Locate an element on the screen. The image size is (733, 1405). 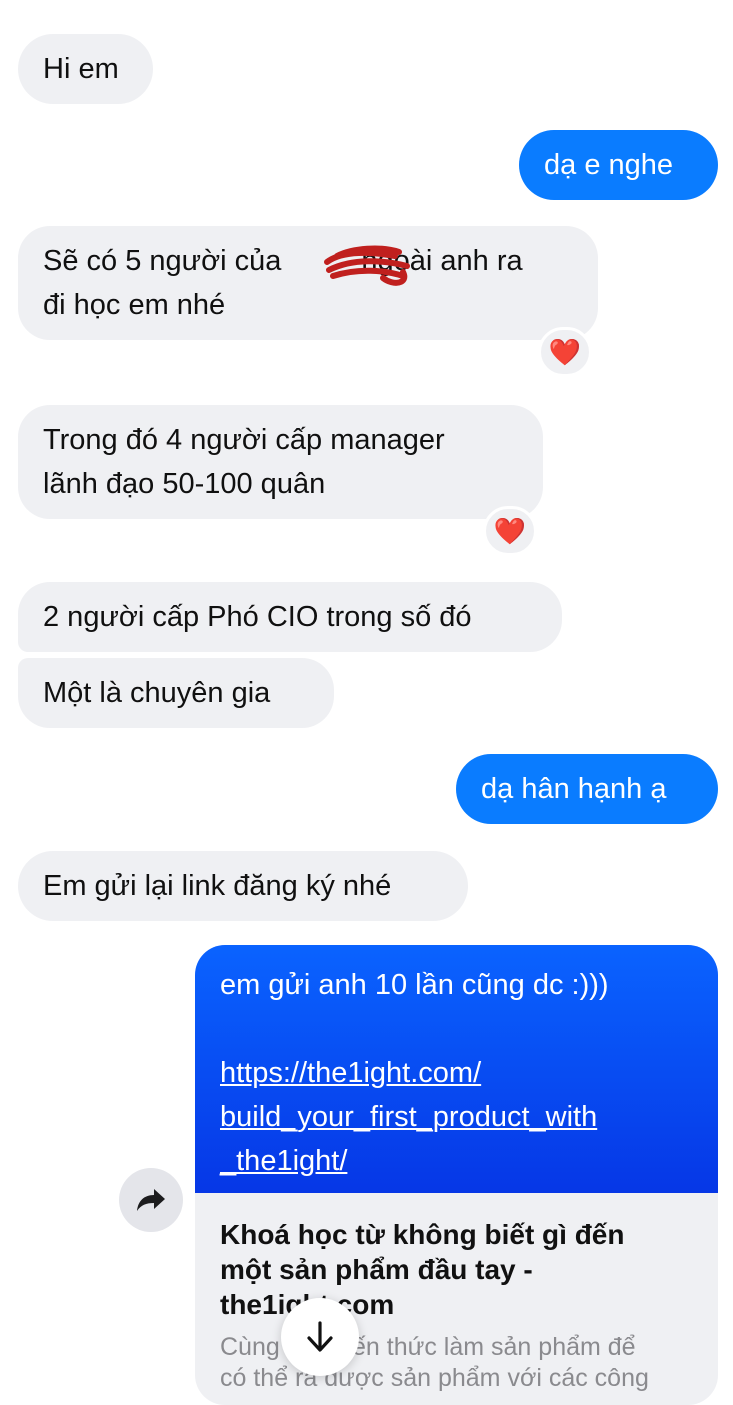
message-text-line: đi học em nhé is located at coordinates (134, 305).